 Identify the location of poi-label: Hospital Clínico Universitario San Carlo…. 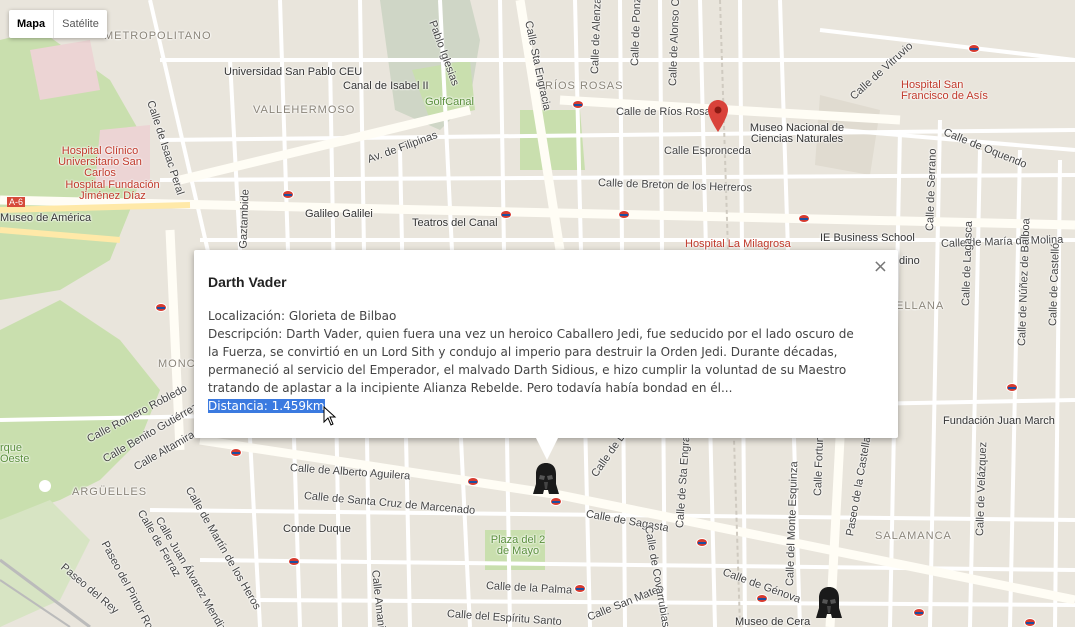
(100, 162).